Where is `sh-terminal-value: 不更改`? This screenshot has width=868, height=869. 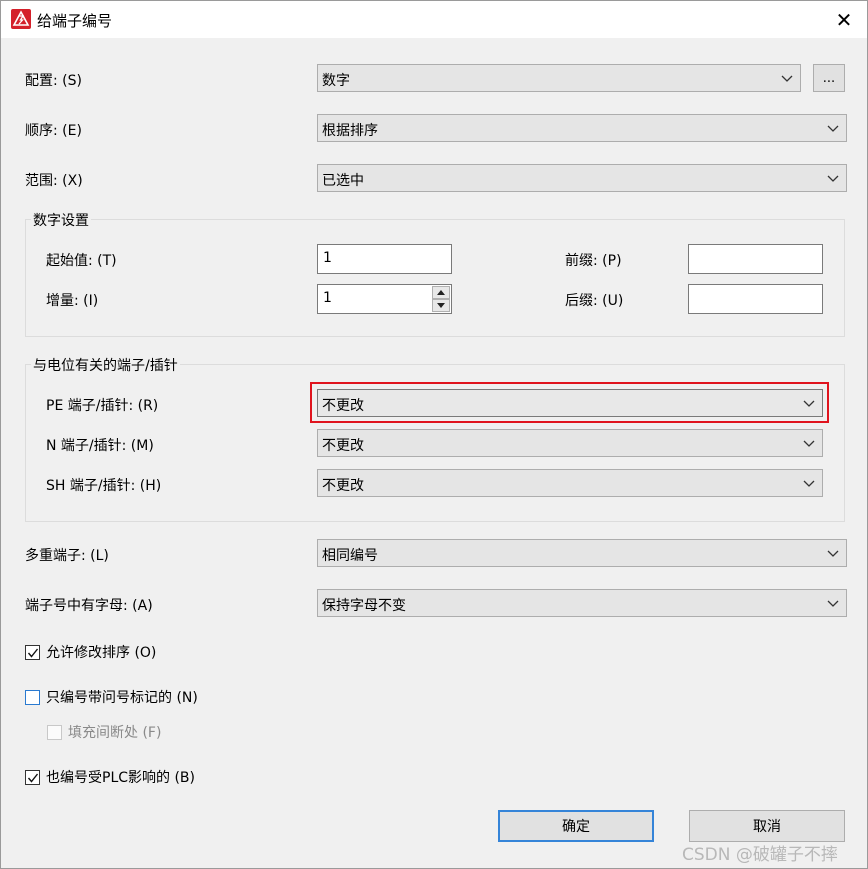
sh-terminal-value: 不更改 is located at coordinates (343, 486).